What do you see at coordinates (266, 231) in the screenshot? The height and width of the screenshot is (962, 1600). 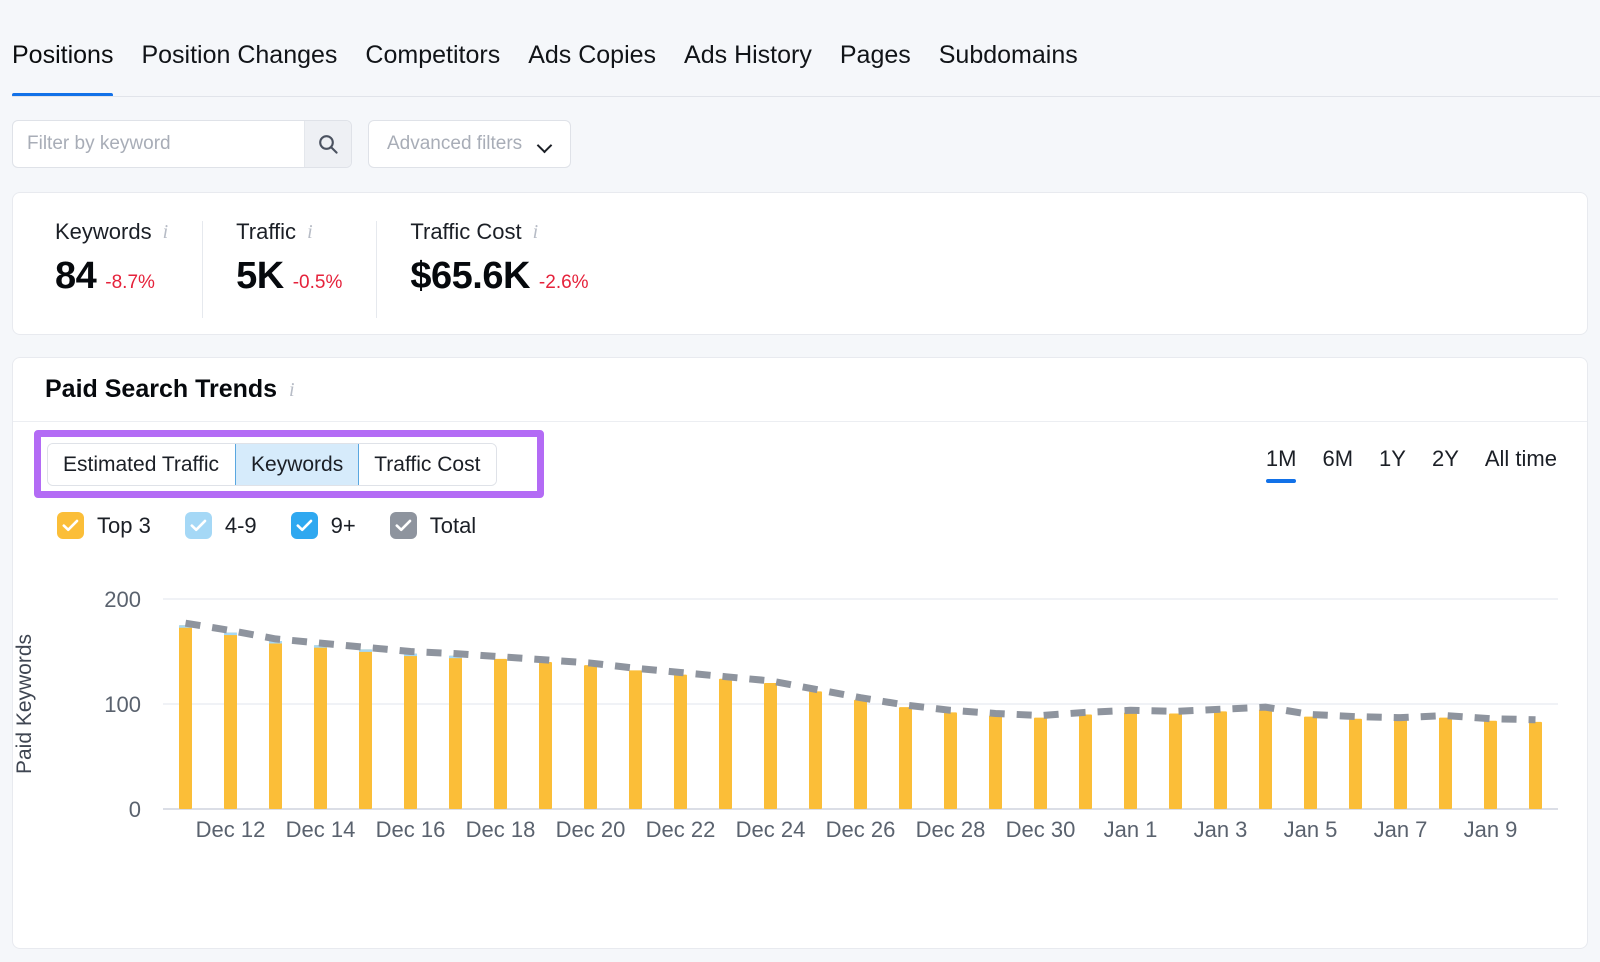 I see `metric-label-text: Traffic` at bounding box center [266, 231].